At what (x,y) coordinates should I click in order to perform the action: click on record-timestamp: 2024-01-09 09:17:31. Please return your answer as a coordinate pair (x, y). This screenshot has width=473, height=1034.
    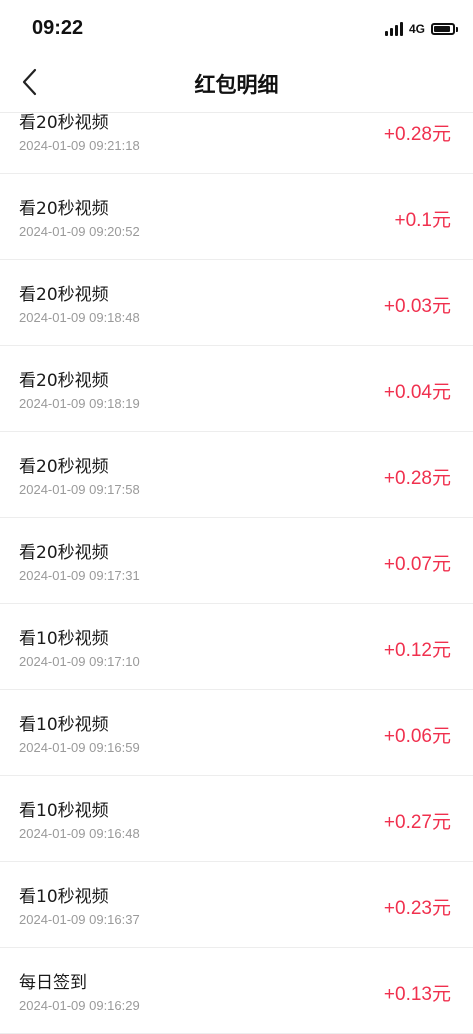
    Looking at the image, I should click on (79, 575).